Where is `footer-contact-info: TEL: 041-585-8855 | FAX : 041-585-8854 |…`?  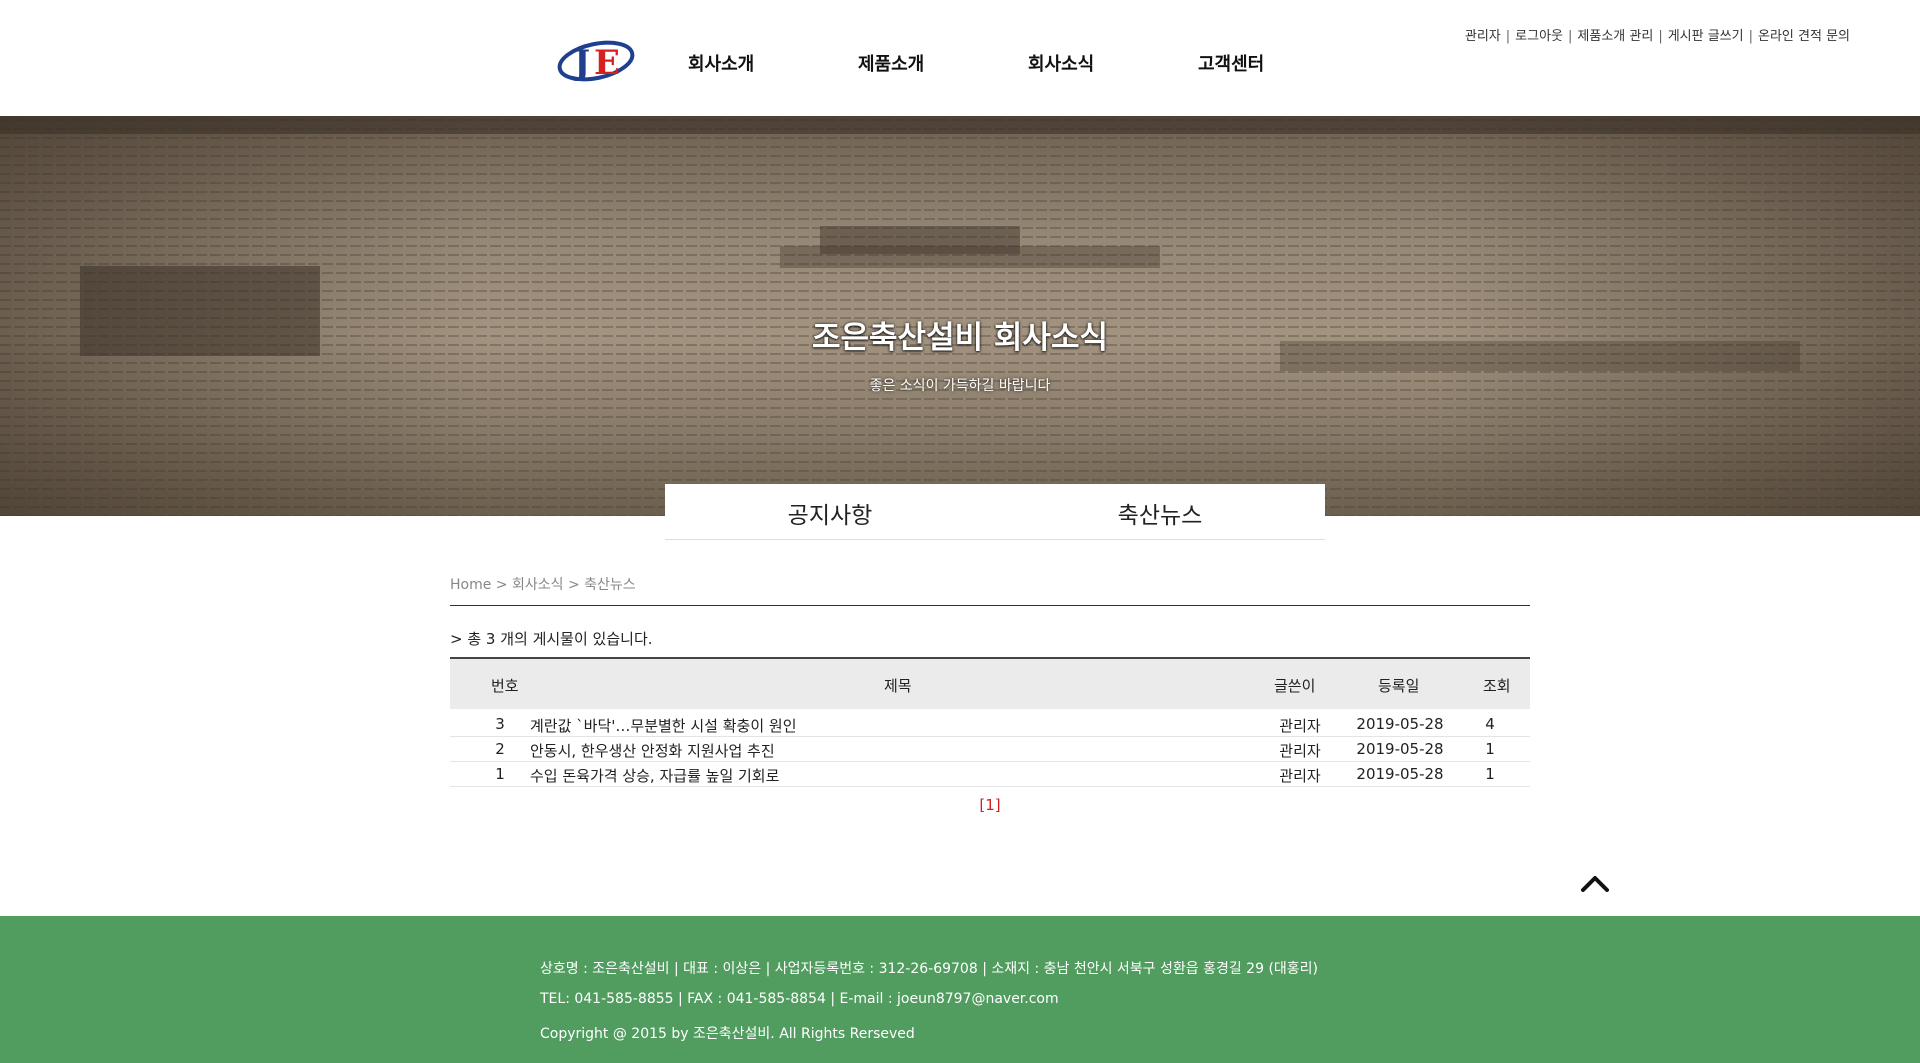 footer-contact-info: TEL: 041-585-8855 | FAX : 041-585-8854 |… is located at coordinates (799, 999).